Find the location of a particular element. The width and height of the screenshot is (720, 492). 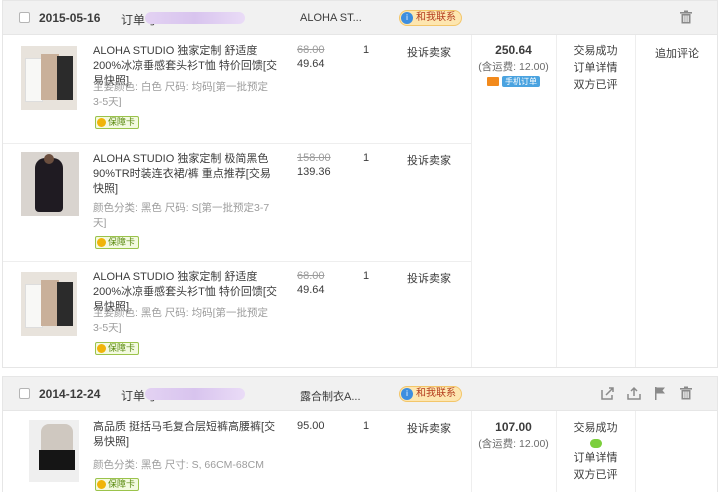

product-attributes: 主要颜色: 白色 尺码: 均码[第一批预定3-5天] is located at coordinates (181, 94).